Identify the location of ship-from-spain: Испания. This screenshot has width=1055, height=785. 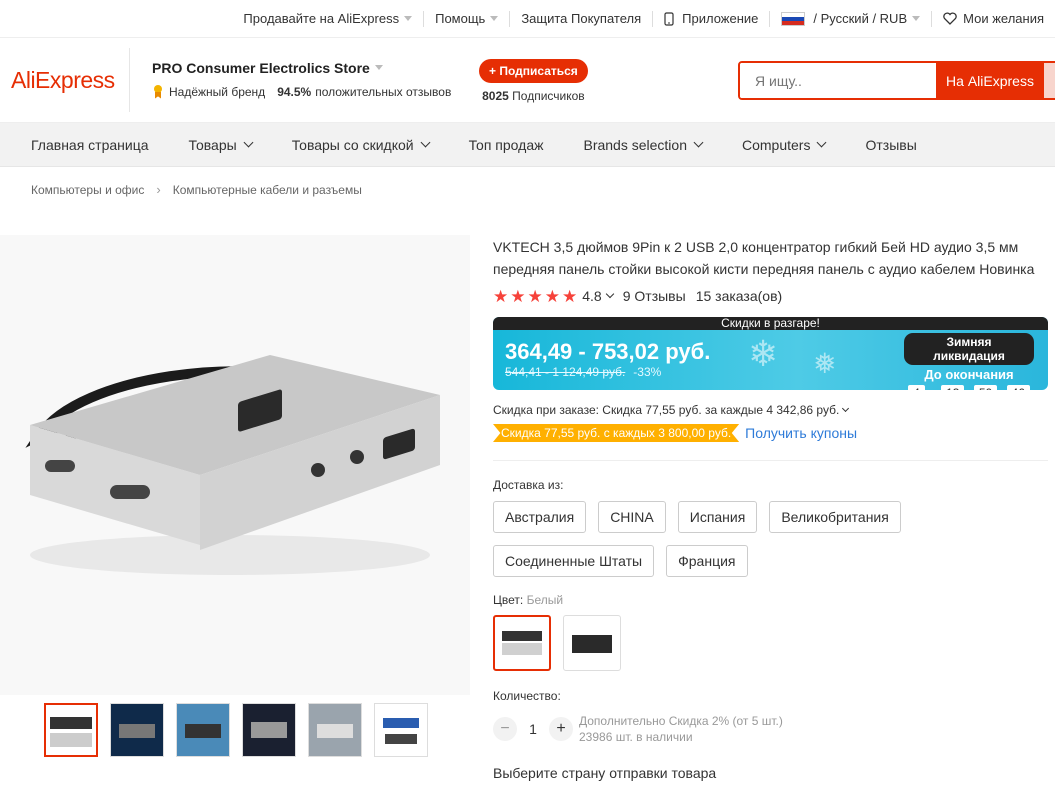
(717, 517).